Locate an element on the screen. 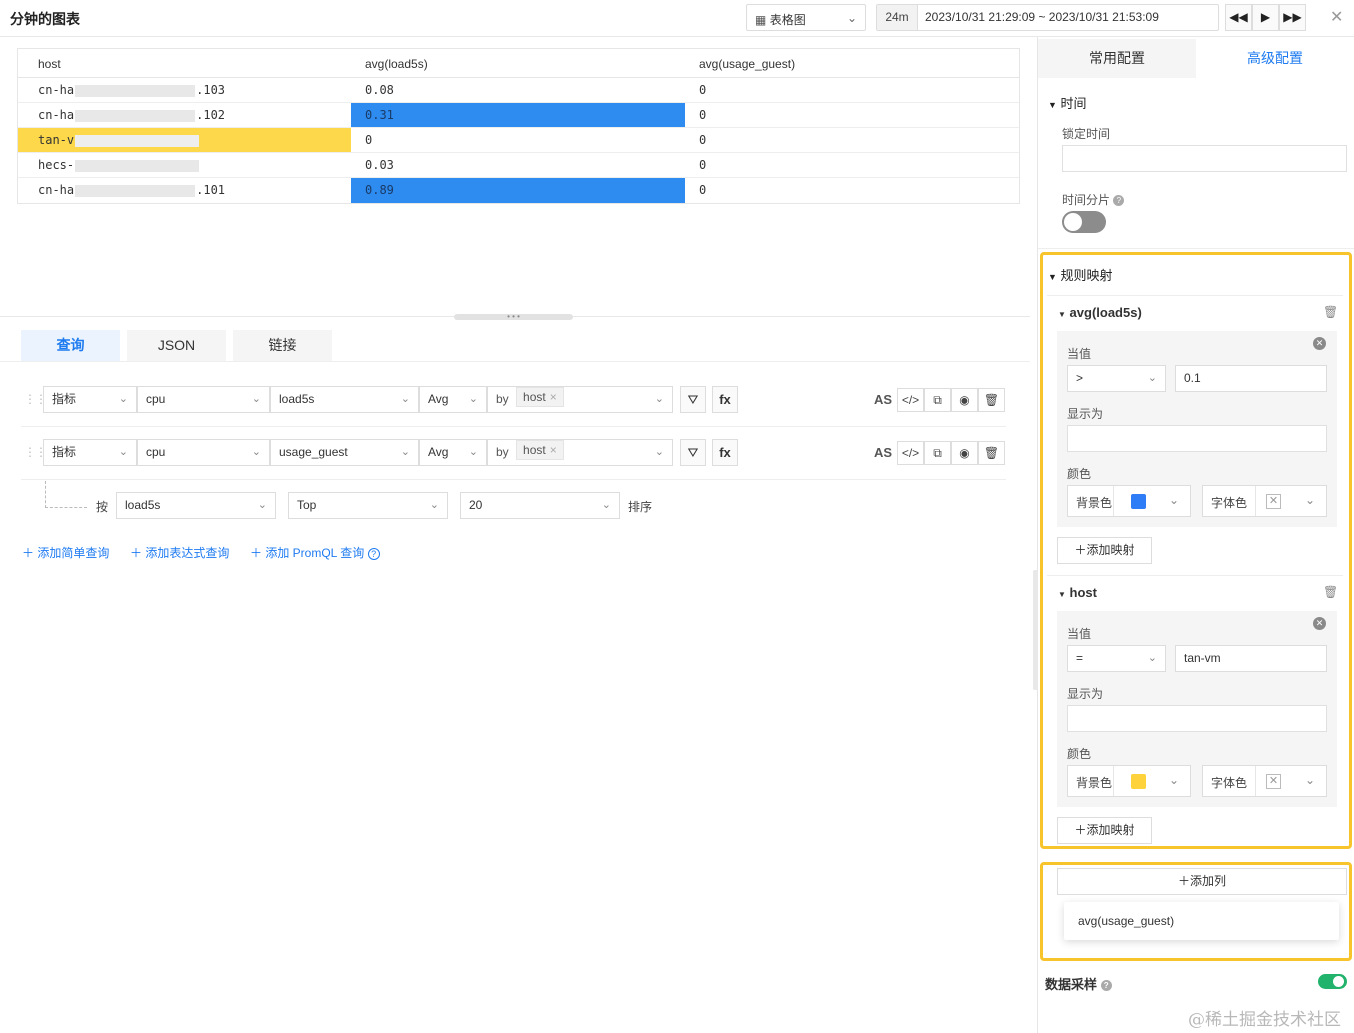 Image resolution: width=1354 pixels, height=1033 pixels. column-header-host: host is located at coordinates (184, 63).